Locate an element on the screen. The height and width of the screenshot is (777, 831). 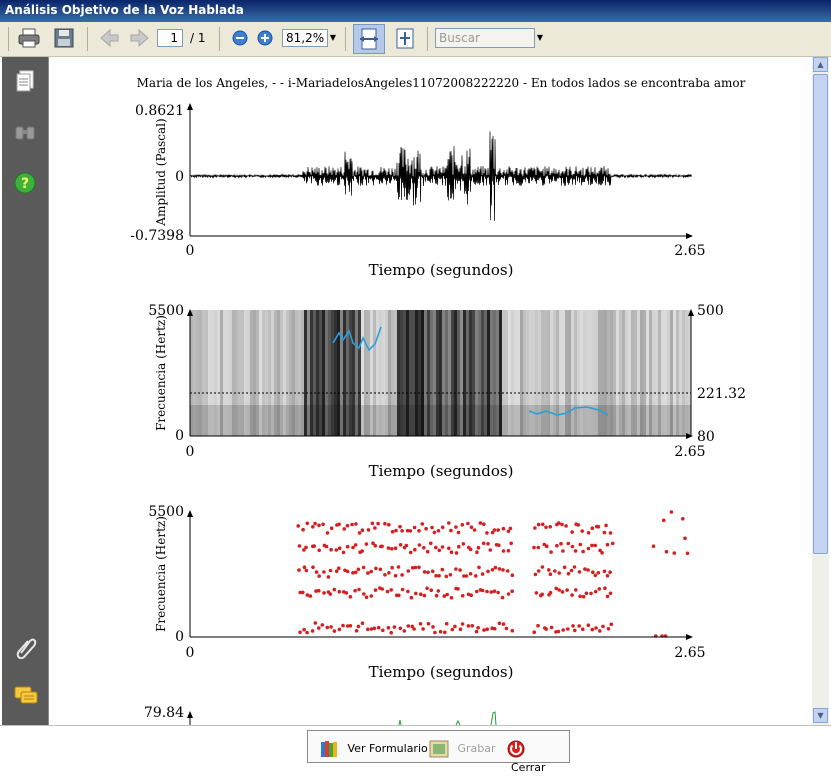
zoom-in-button is located at coordinates (266, 38).